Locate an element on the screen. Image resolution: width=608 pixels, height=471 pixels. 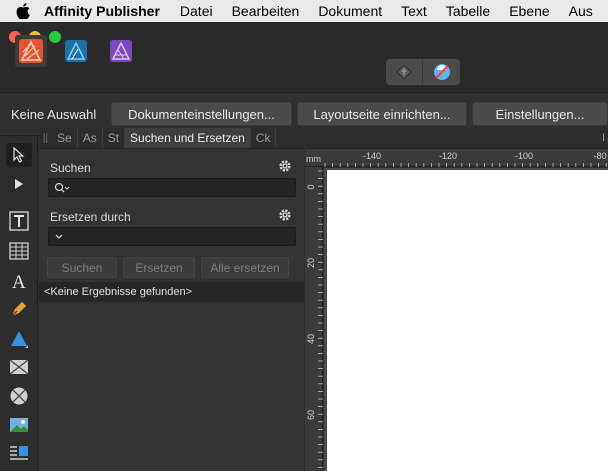
tab-find-replace: Suchen und Ersetzen is located at coordinates (188, 138).